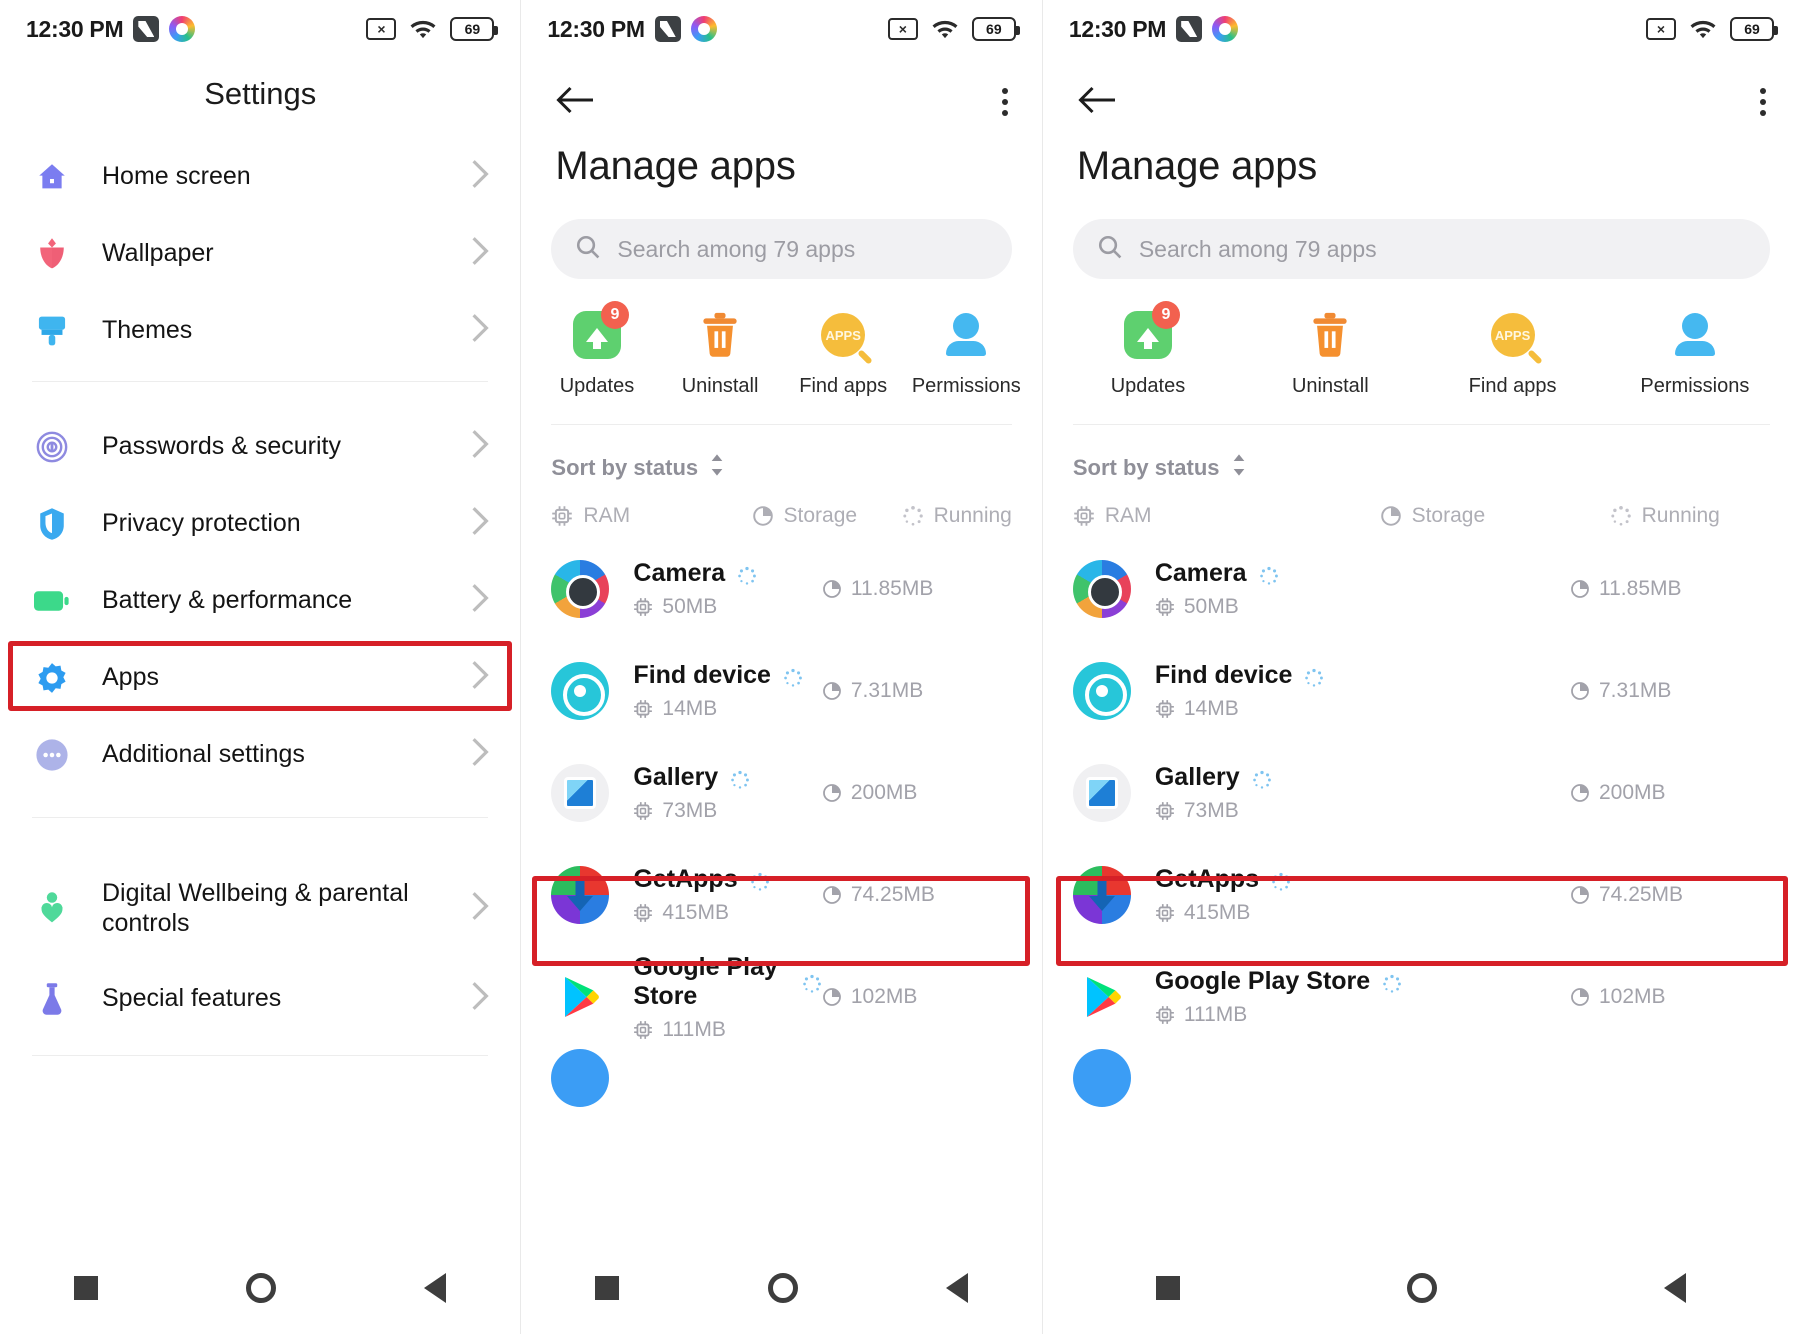 This screenshot has width=1800, height=1334. What do you see at coordinates (260, 176) in the screenshot?
I see `sidebar-item-home-screen: Home screen` at bounding box center [260, 176].